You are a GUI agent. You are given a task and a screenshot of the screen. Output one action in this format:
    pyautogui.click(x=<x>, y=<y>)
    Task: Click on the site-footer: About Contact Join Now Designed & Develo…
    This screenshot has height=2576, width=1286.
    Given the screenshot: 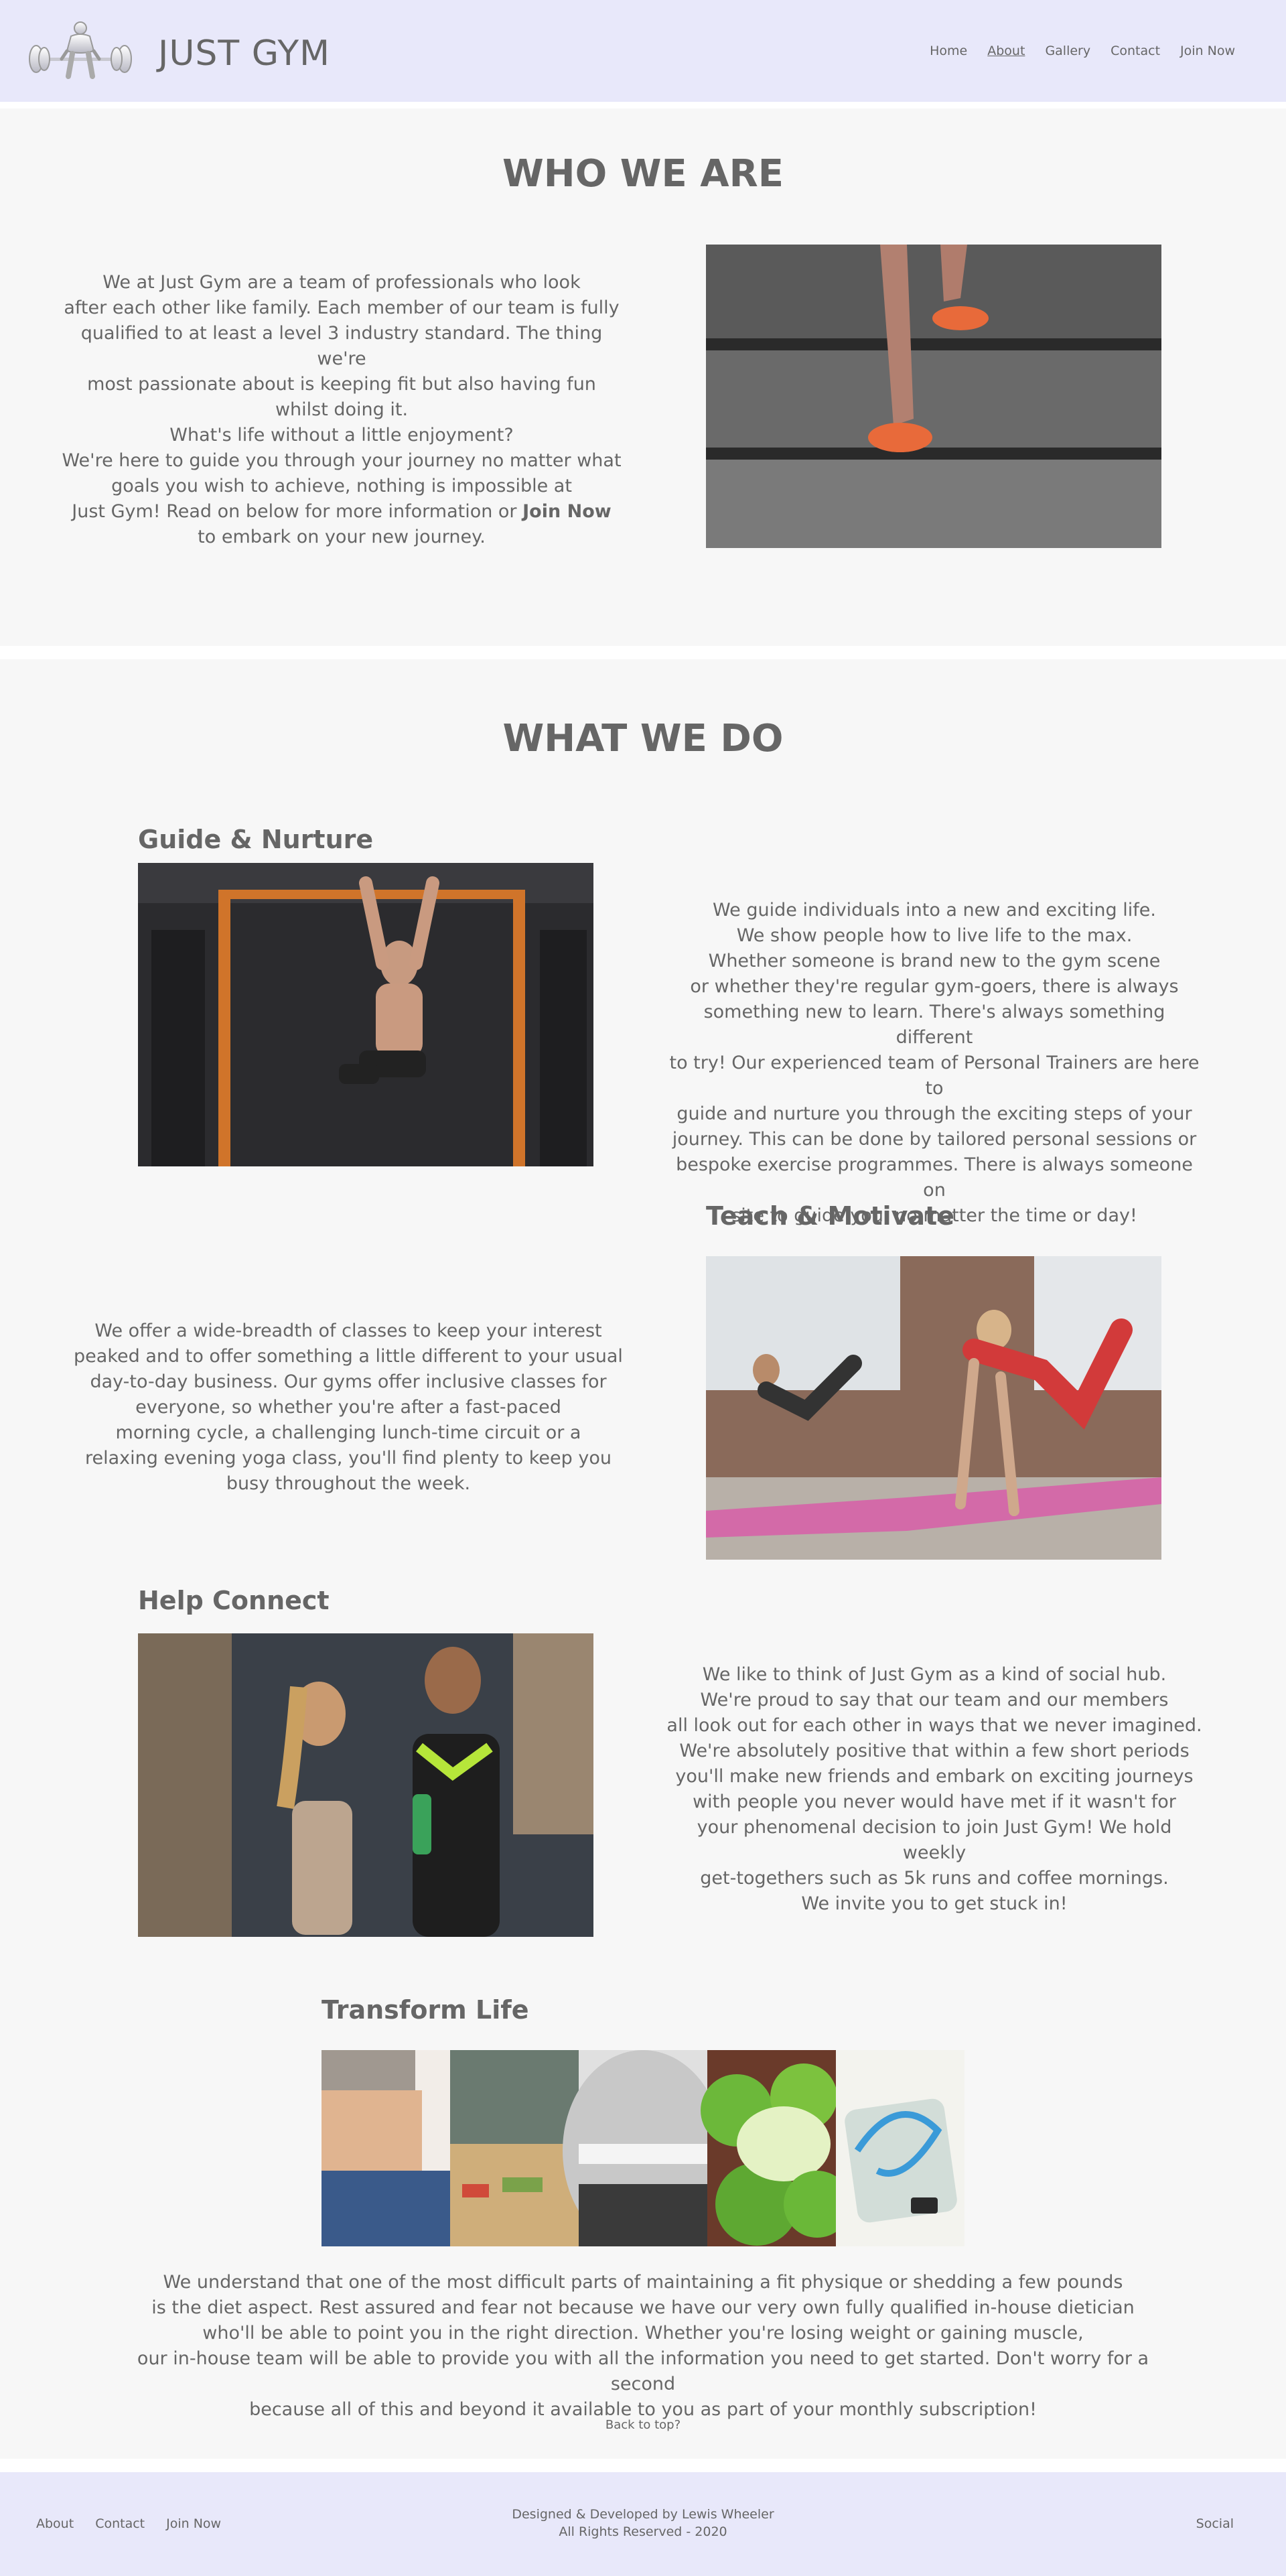 What is the action you would take?
    pyautogui.click(x=643, y=2524)
    